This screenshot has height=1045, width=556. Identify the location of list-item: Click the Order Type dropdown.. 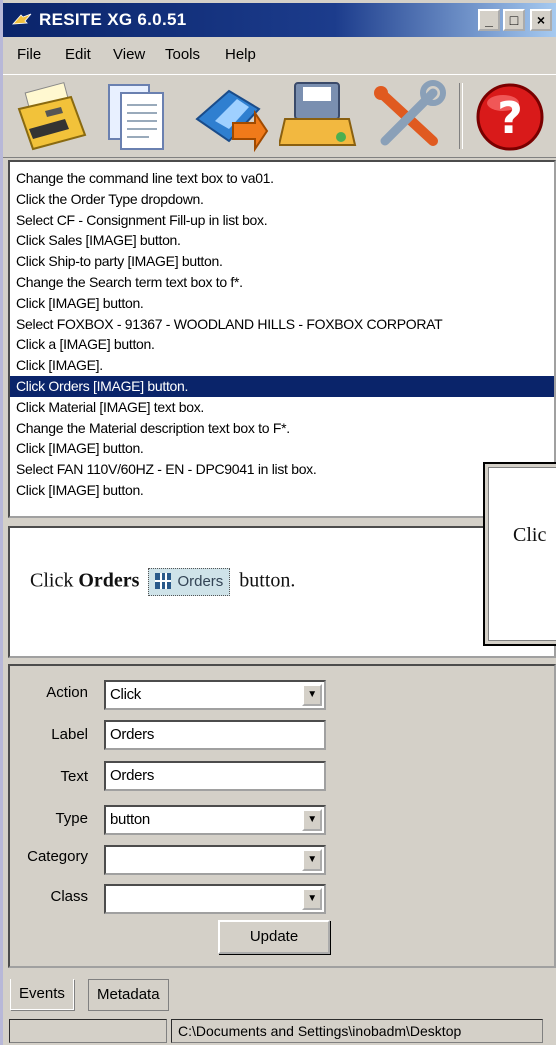
(282, 199).